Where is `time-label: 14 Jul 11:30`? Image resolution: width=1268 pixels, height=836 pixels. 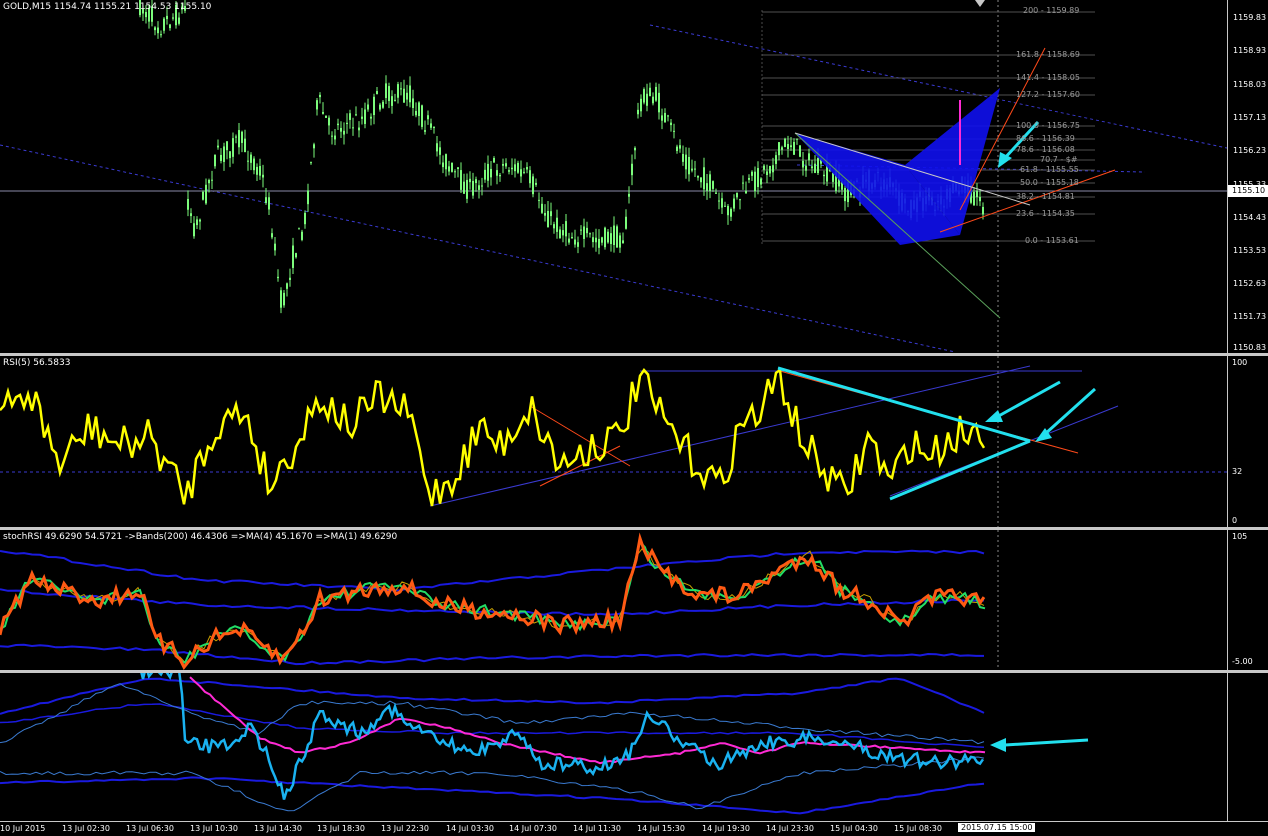
time-label: 14 Jul 11:30 is located at coordinates (597, 828).